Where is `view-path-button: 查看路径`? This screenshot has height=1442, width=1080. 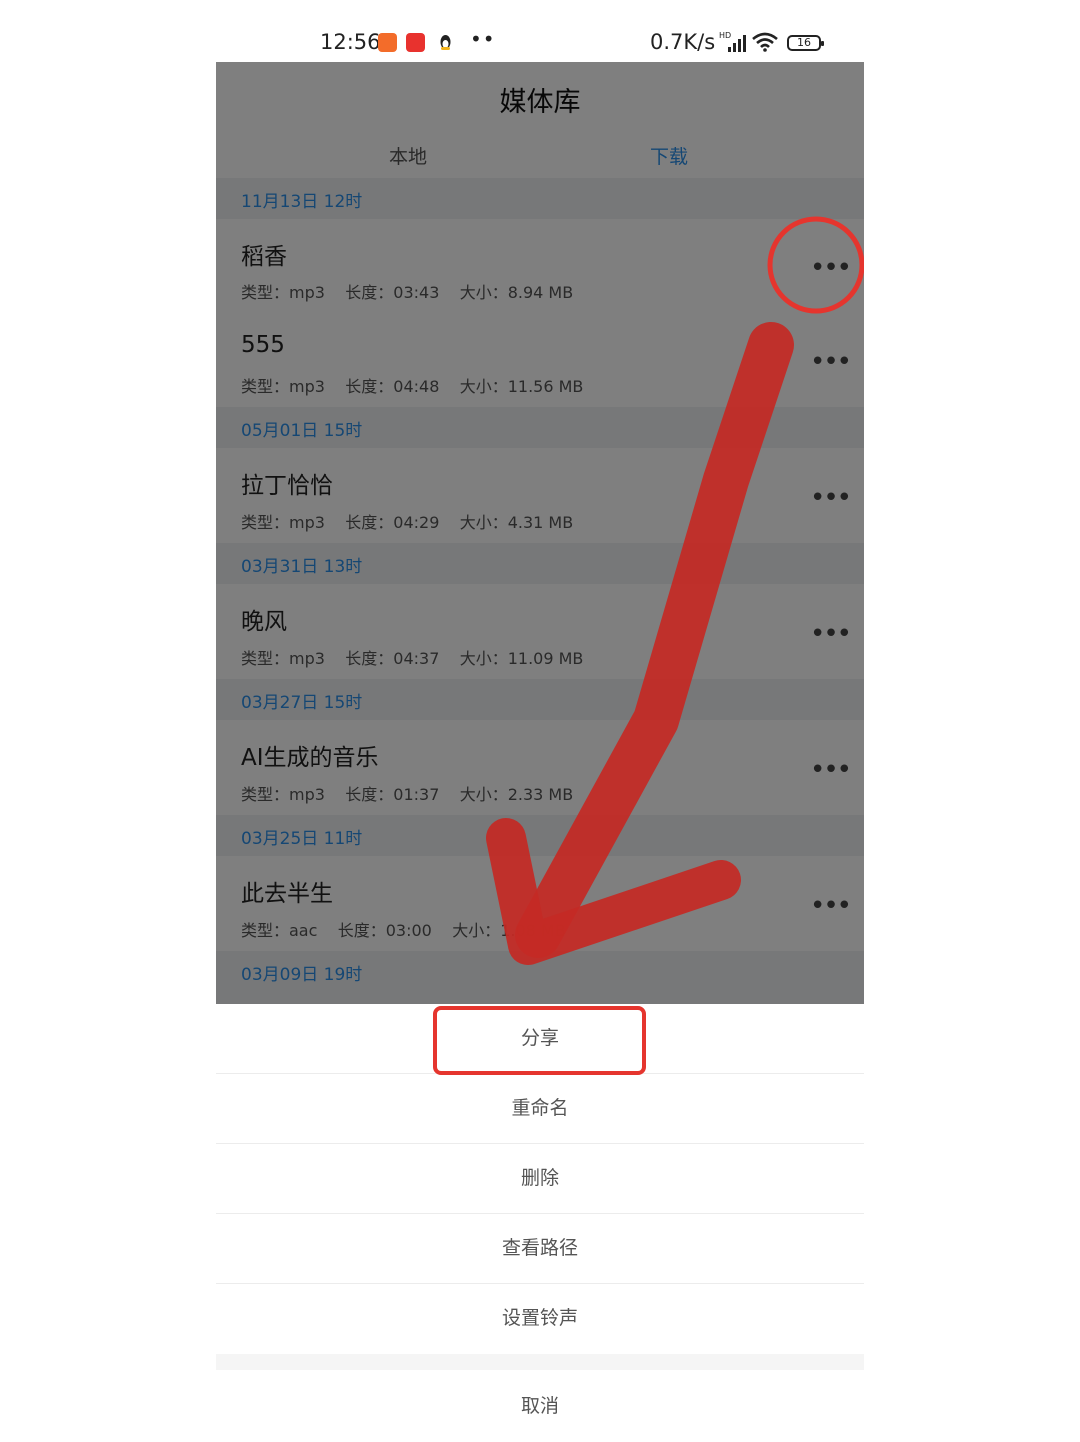 view-path-button: 查看路径 is located at coordinates (540, 1249).